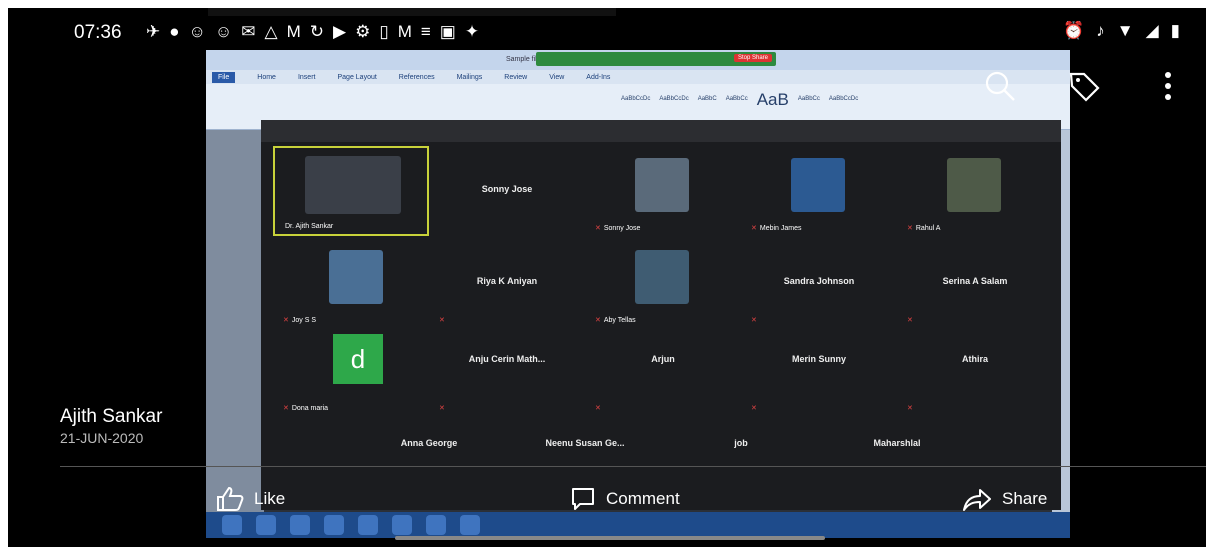 Image resolution: width=1210 pixels, height=547 pixels. I want to click on tag-icon, so click(1084, 87).